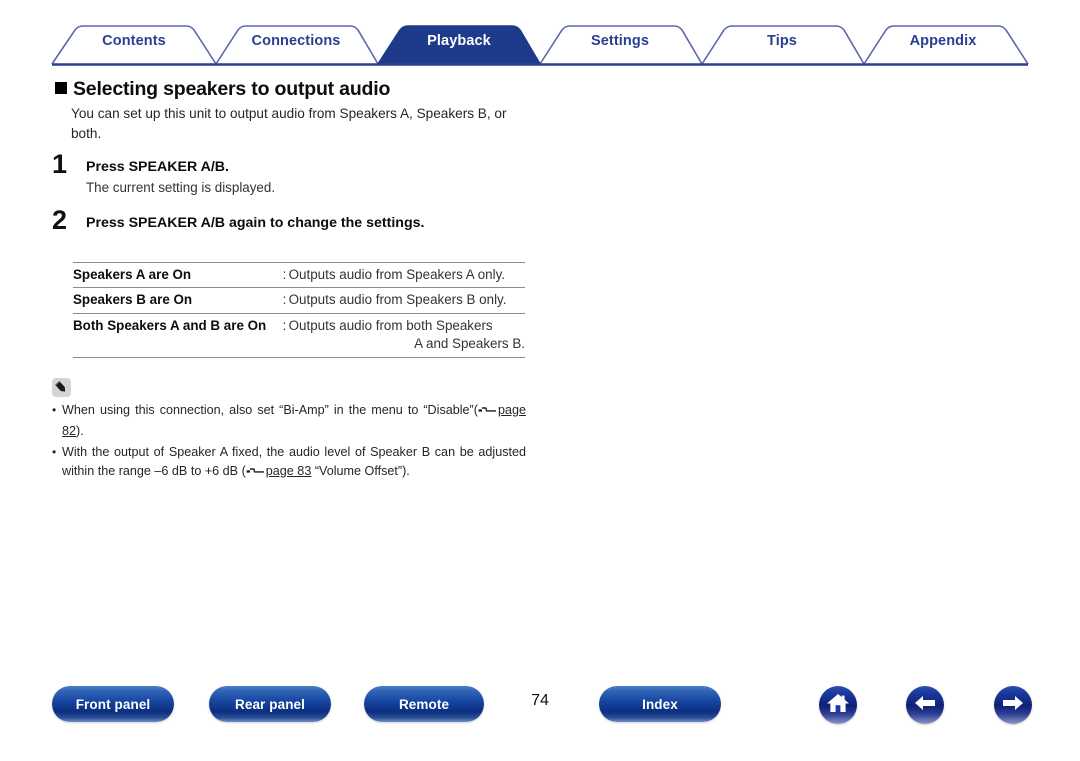 This screenshot has width=1080, height=761. Describe the element at coordinates (397, 300) in the screenshot. I see `option-description: Outputs audio from Speakers B only.` at that location.